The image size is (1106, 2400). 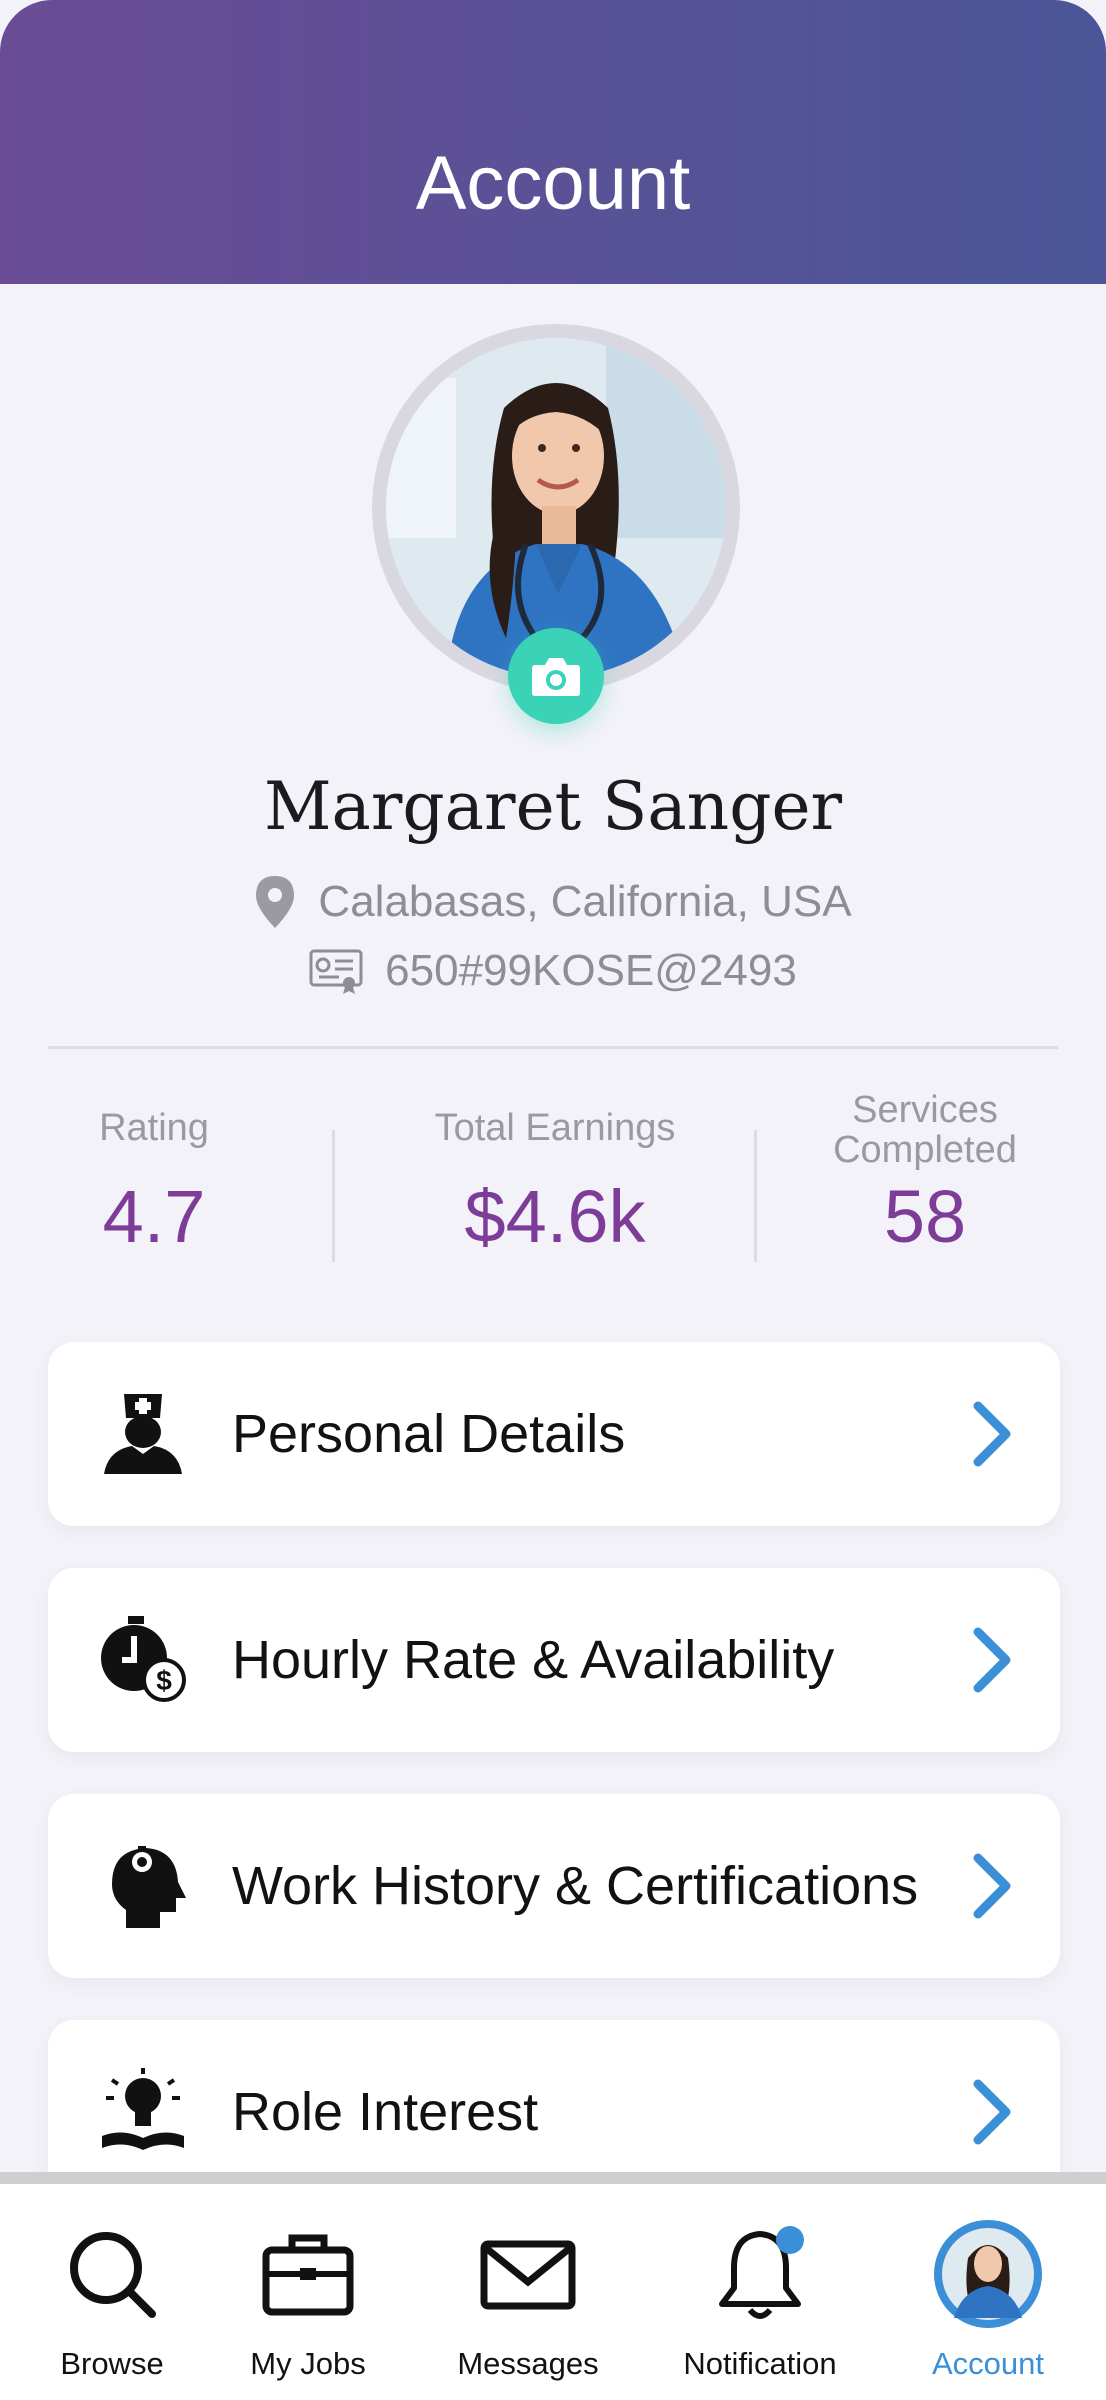 I want to click on menu-hourly-rate: $ Hourly Rate & Availability, so click(x=554, y=1660).